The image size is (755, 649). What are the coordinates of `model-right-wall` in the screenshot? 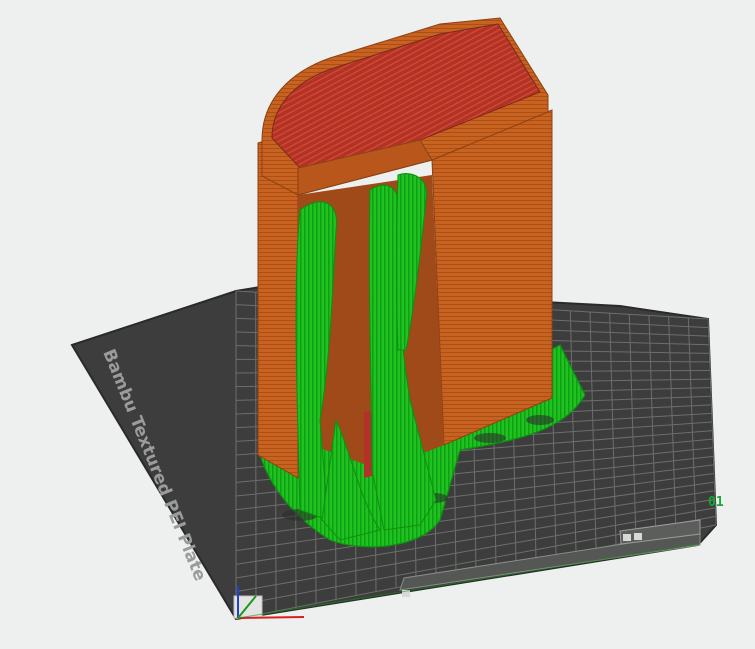 It's located at (492, 277).